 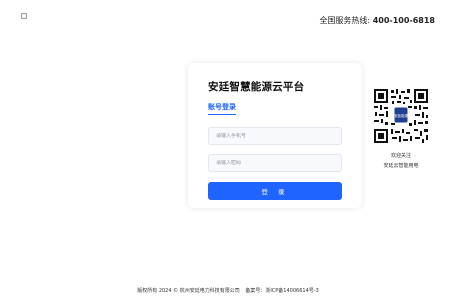 I want to click on footer-icp-link: 备案号：浙ICP备14006614号-3, so click(x=281, y=291).